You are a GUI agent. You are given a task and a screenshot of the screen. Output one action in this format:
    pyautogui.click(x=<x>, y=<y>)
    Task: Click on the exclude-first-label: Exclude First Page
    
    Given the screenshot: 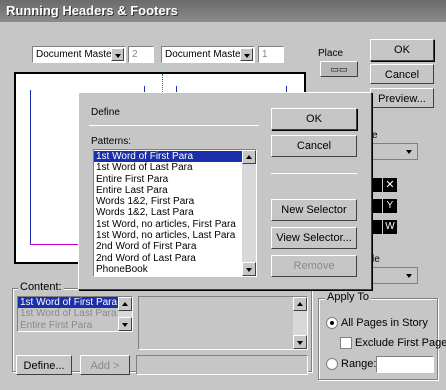 What is the action you would take?
    pyautogui.click(x=400, y=343)
    